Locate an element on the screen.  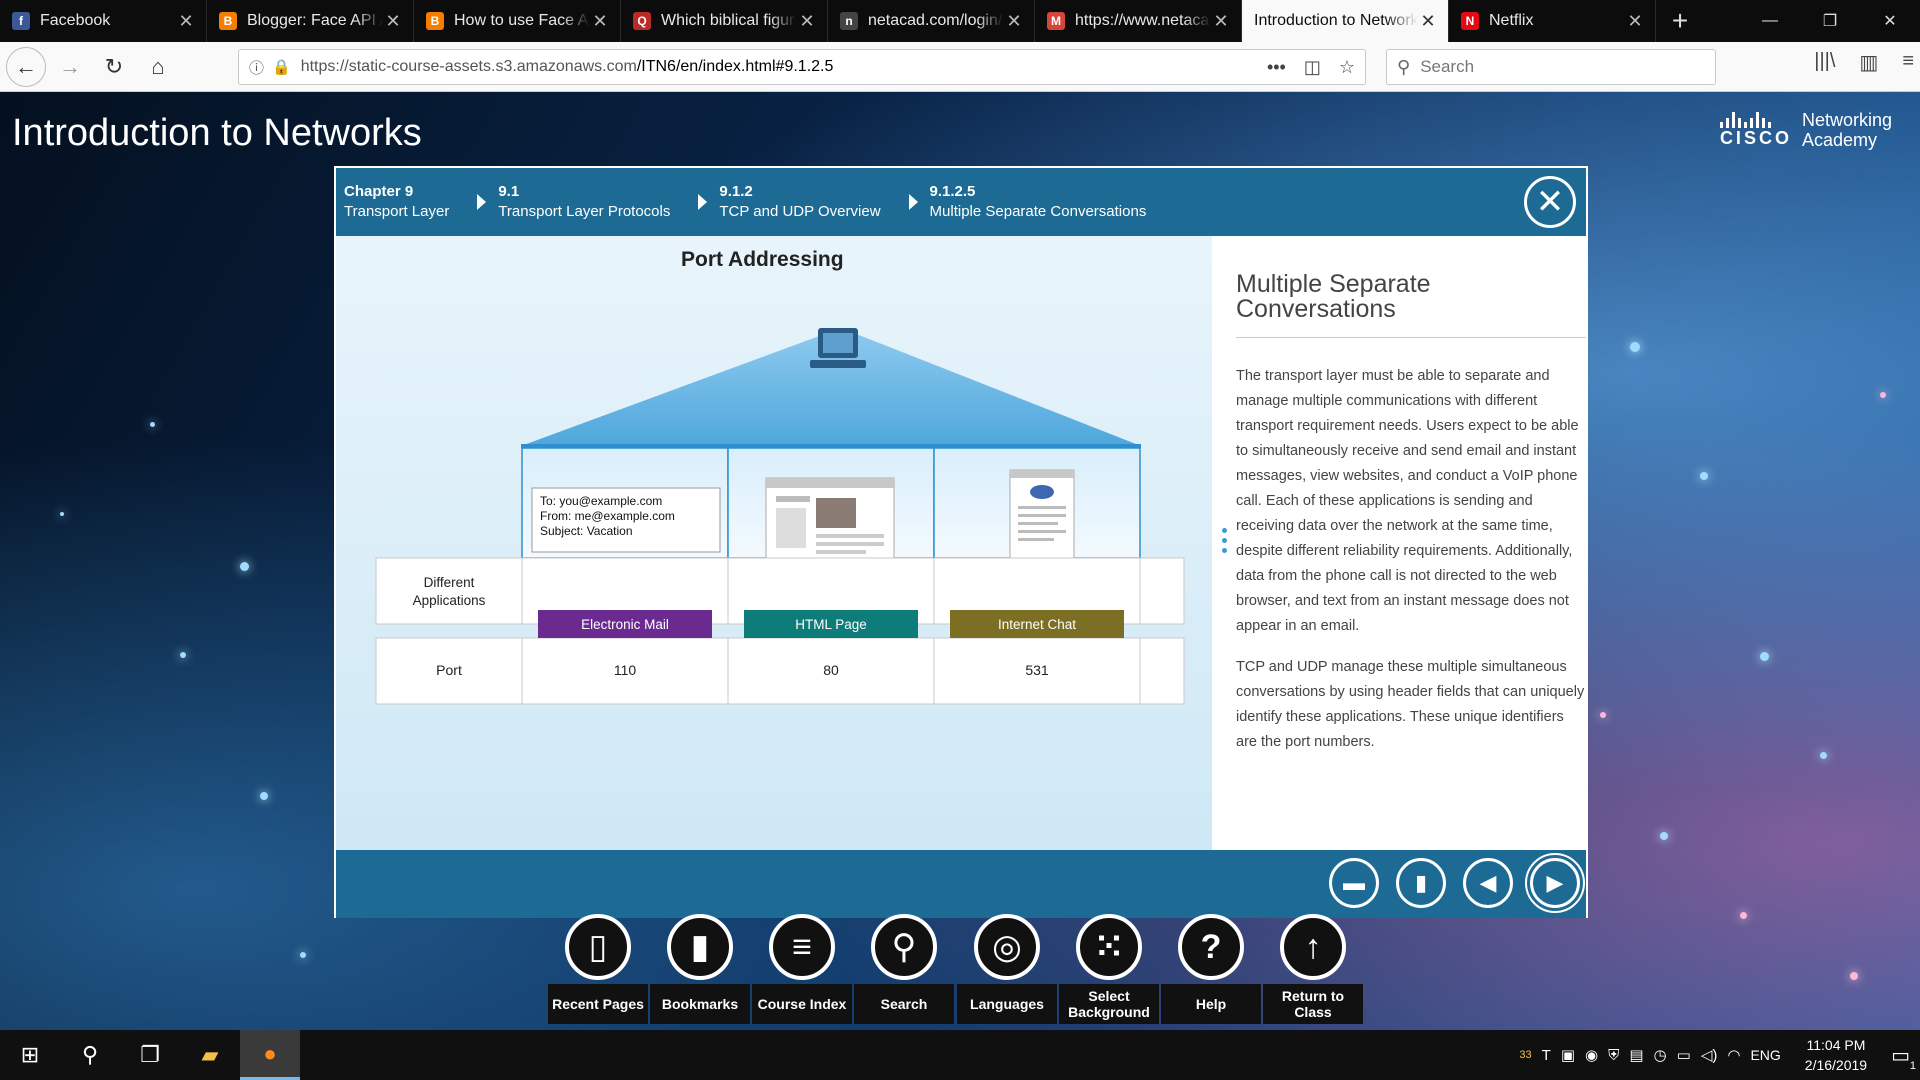
reload-icon: ↻ is located at coordinates (114, 67).